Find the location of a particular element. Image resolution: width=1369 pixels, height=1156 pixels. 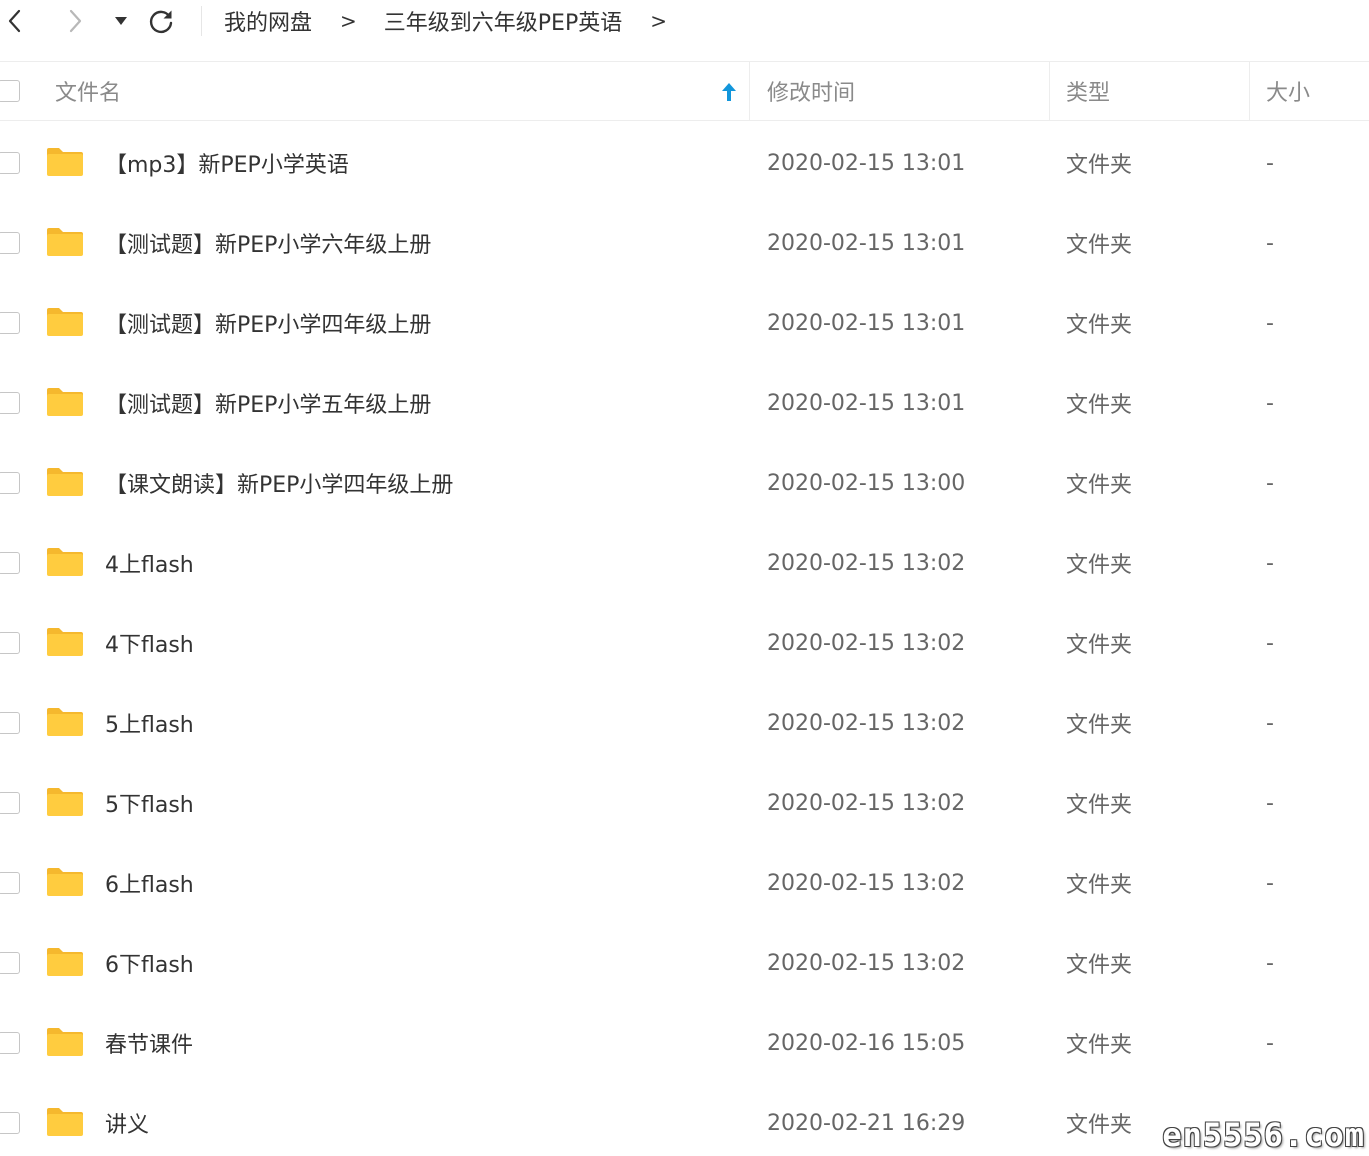

column-header-name: 文件名 is located at coordinates (400, 91).